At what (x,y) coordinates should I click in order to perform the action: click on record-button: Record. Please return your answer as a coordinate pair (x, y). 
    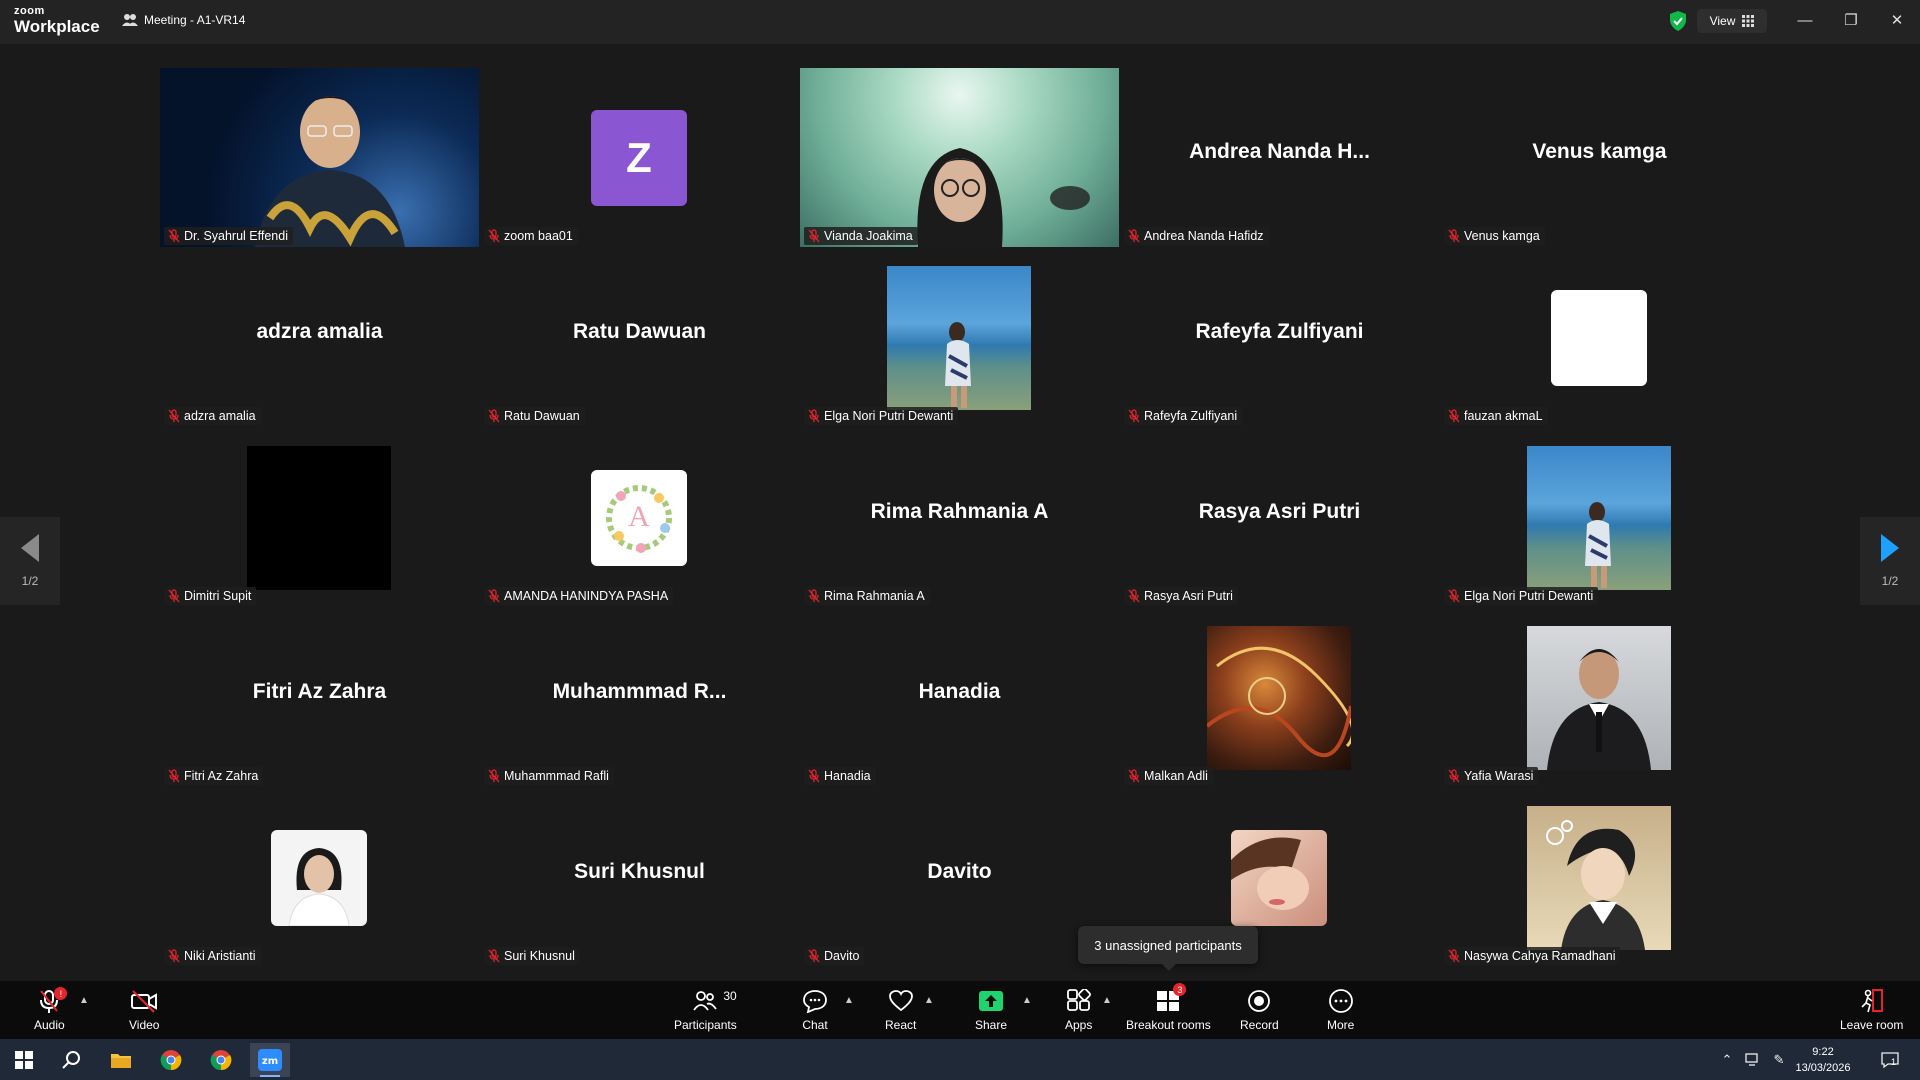
    Looking at the image, I should click on (1259, 1009).